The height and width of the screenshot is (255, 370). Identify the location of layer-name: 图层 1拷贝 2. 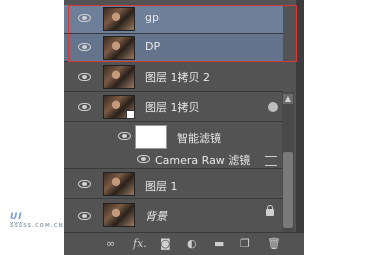
(177, 77).